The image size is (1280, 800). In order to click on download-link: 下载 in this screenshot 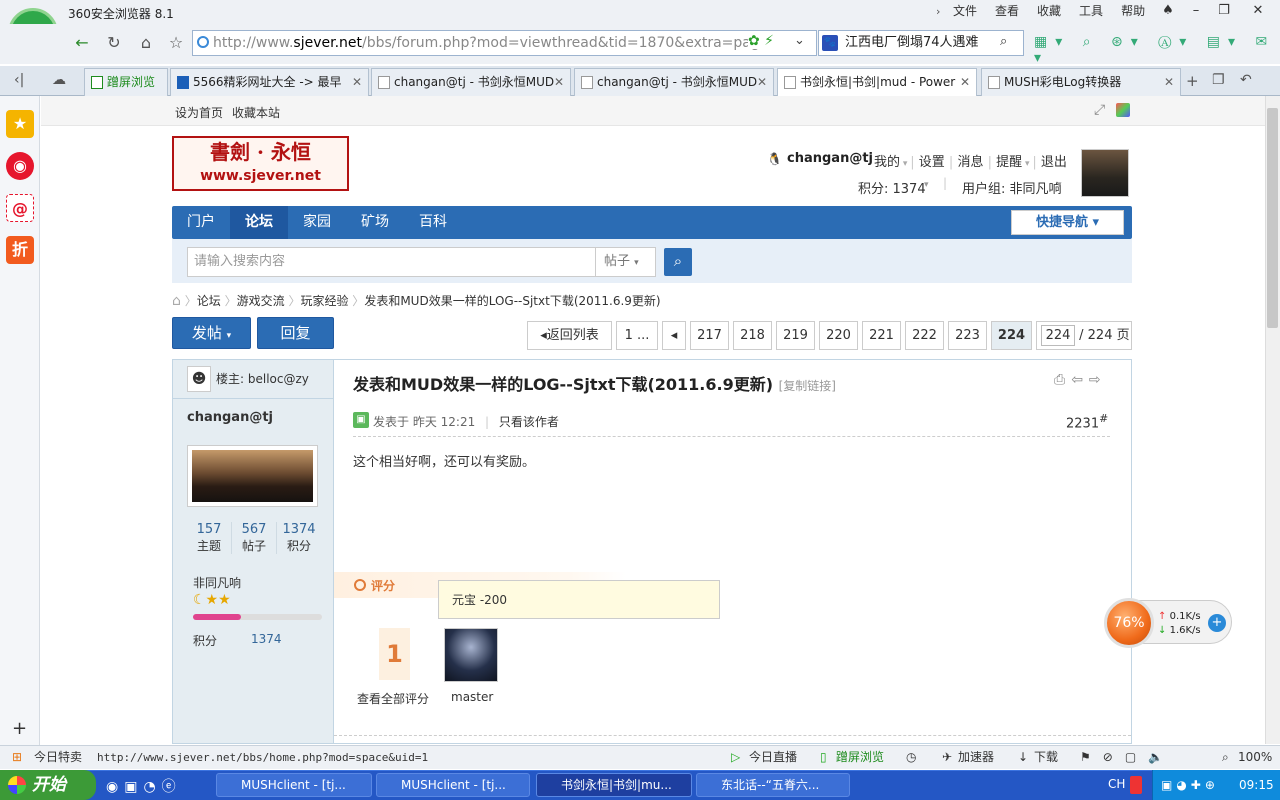, I will do `click(1046, 757)`.